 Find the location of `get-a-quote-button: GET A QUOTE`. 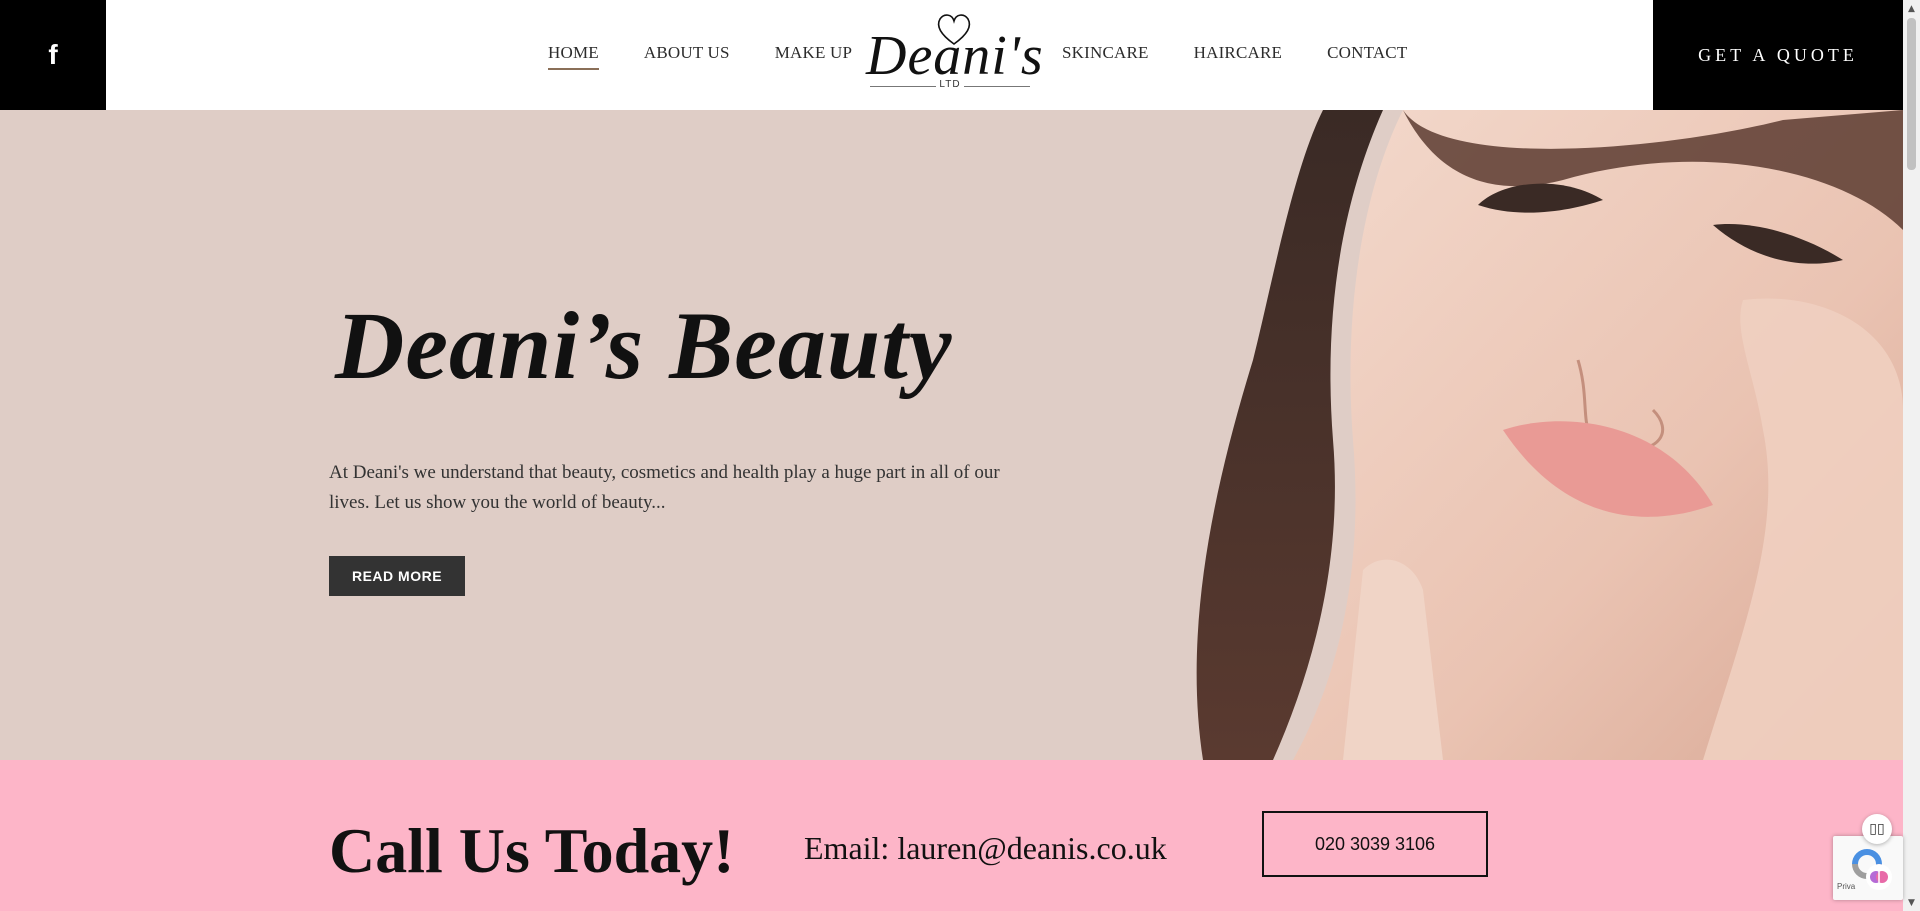

get-a-quote-button: GET A QUOTE is located at coordinates (1778, 55).